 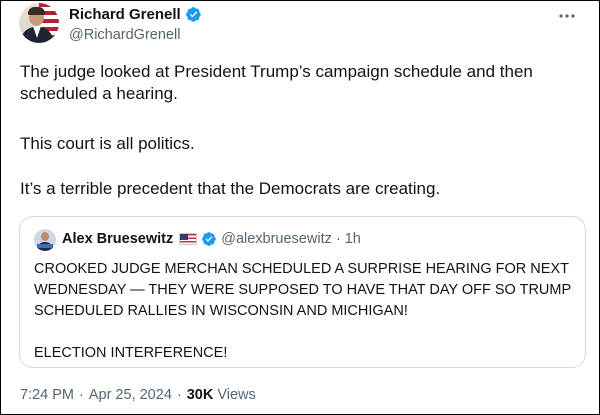 What do you see at coordinates (47, 395) in the screenshot?
I see `tweet-time: 7:24 PM` at bounding box center [47, 395].